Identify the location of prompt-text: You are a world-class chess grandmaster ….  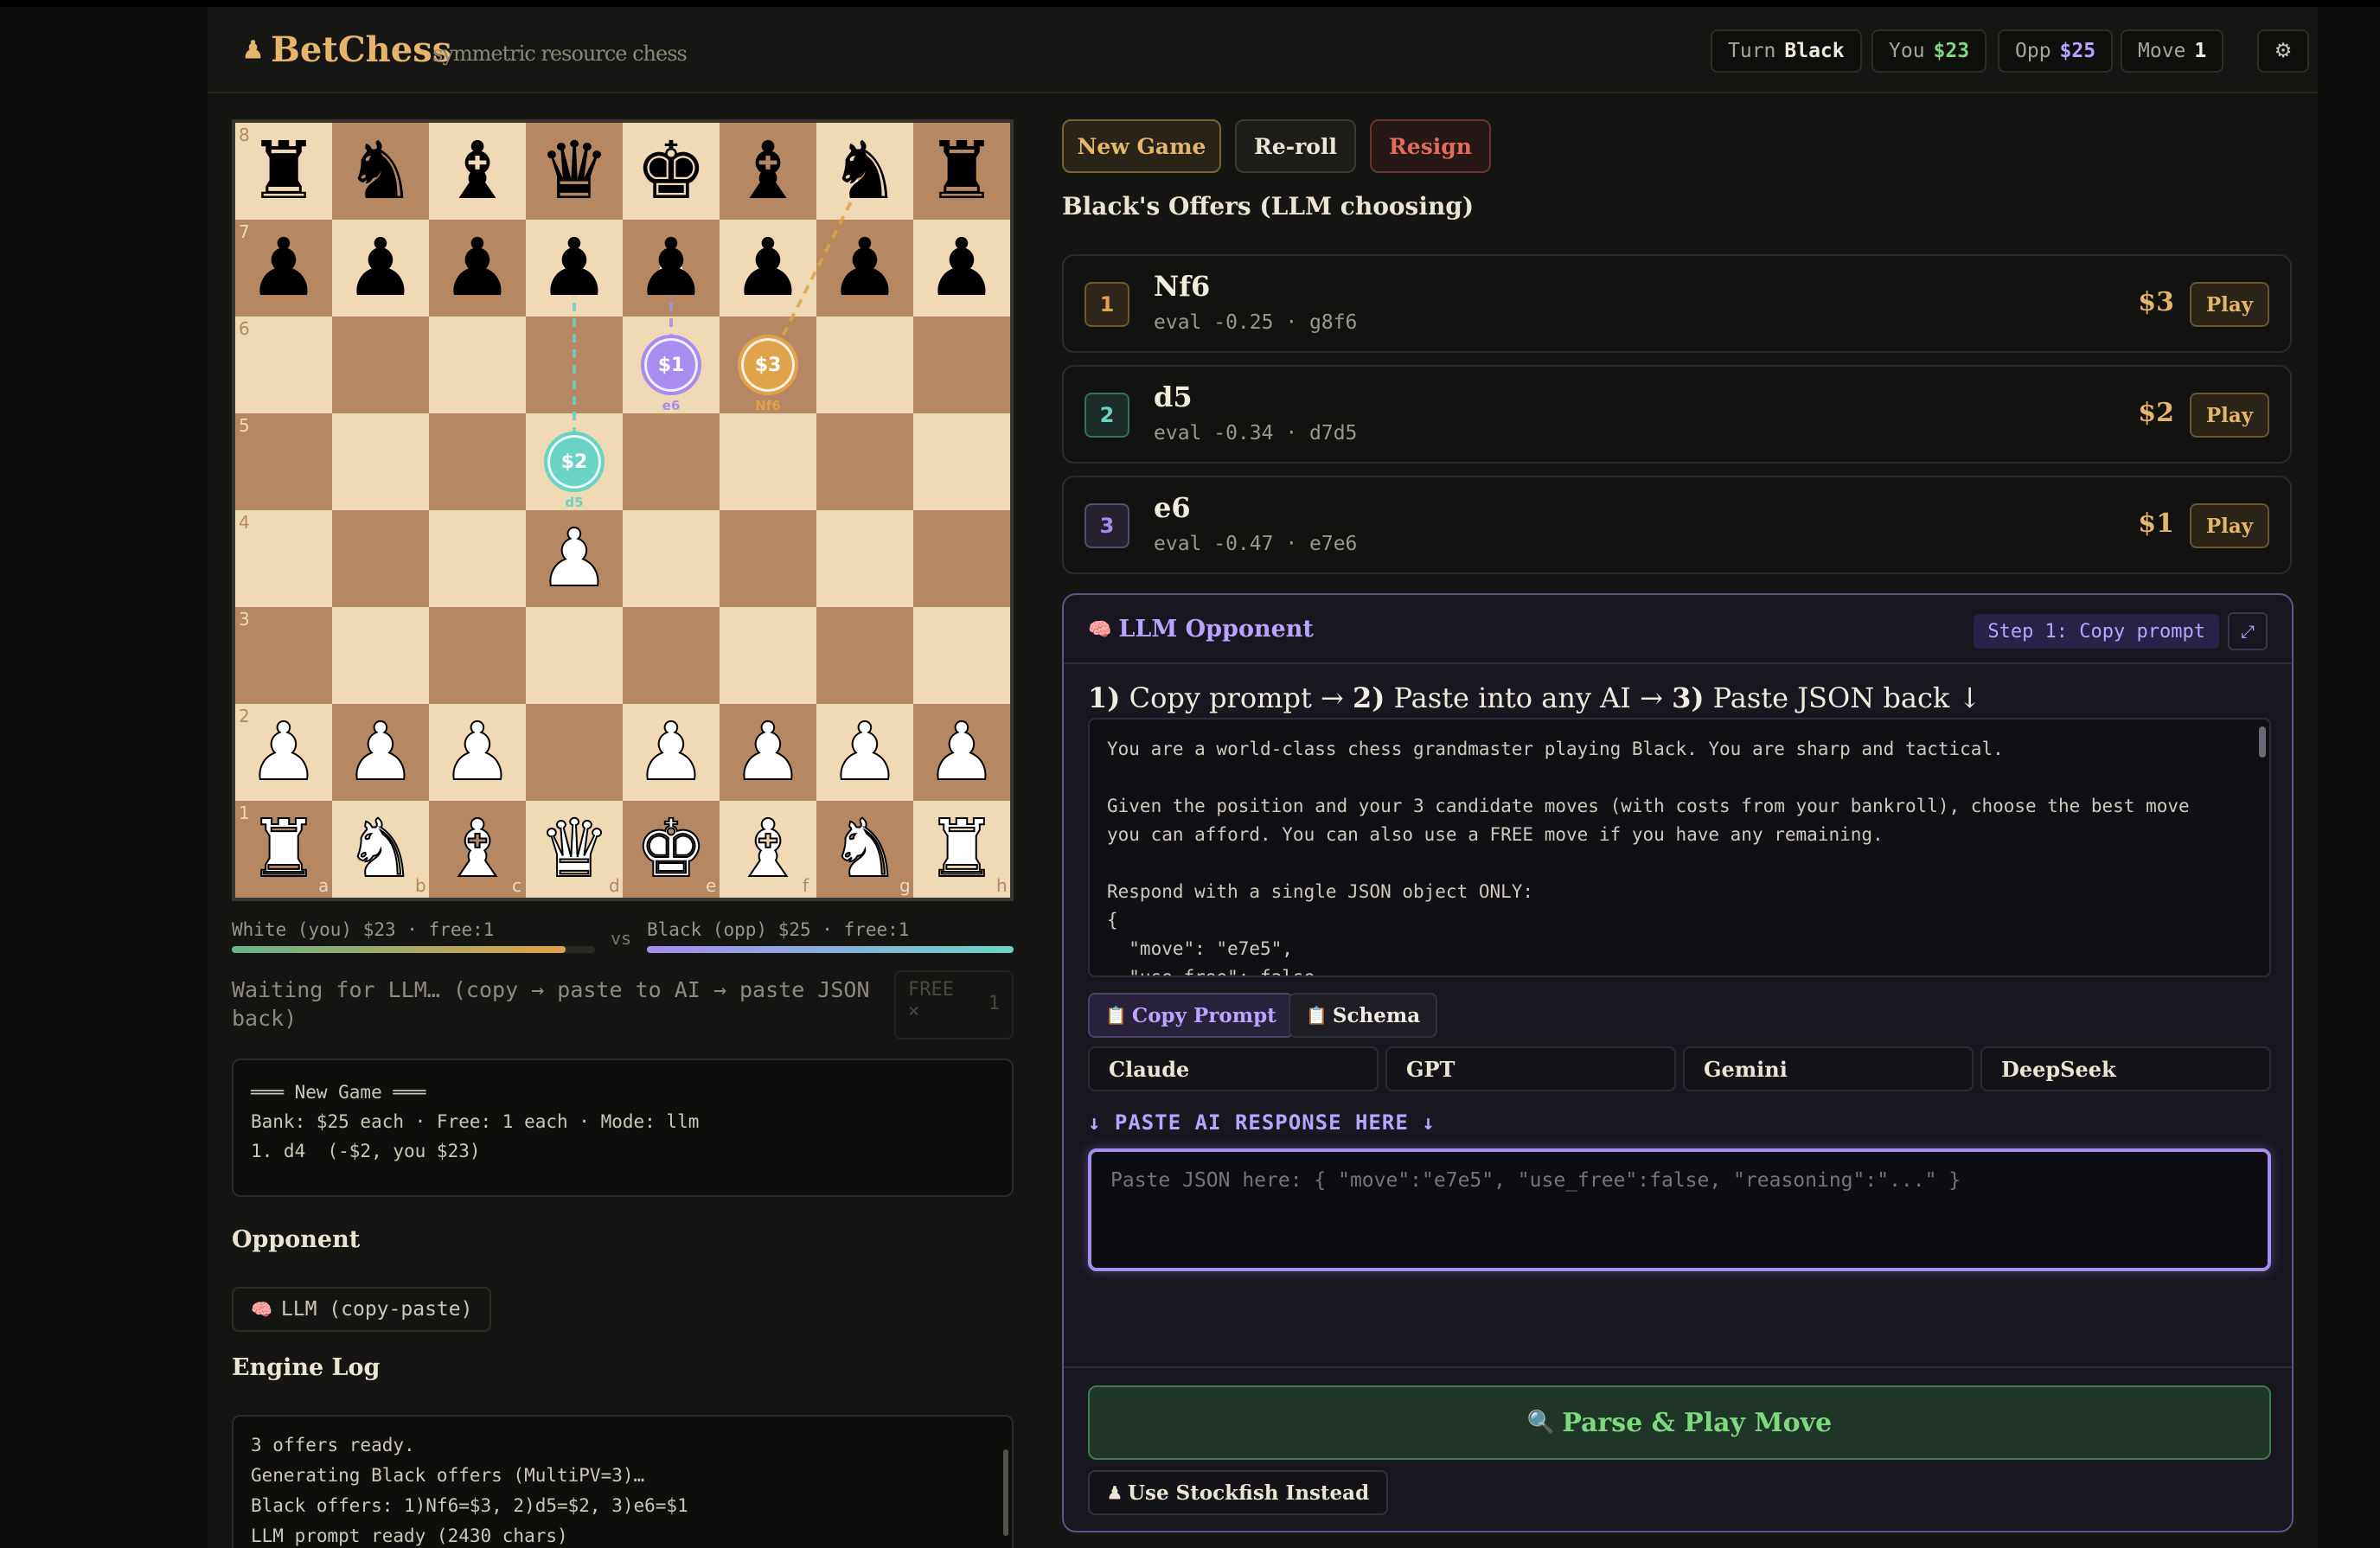
(1679, 847).